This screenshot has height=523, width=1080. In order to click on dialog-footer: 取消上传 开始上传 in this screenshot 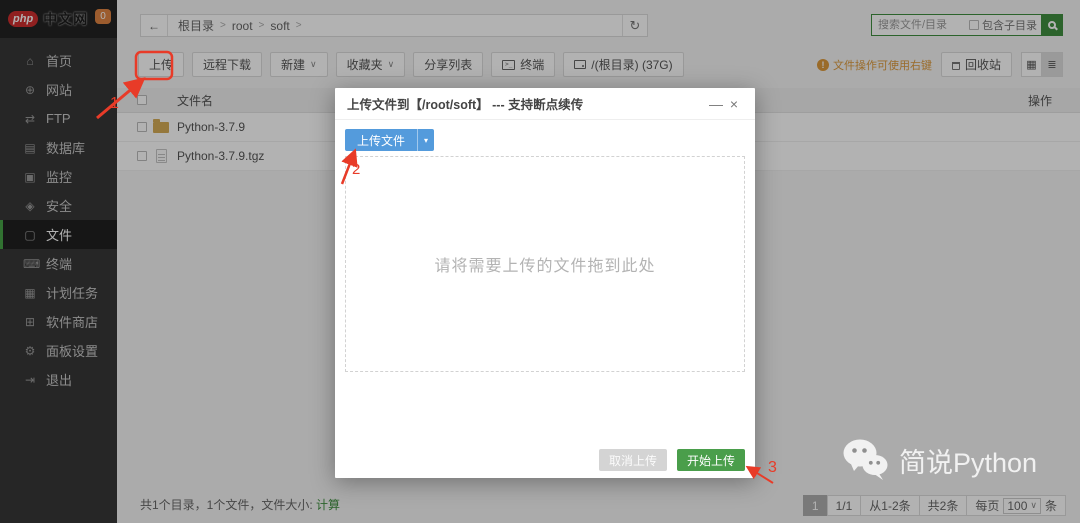, I will do `click(671, 460)`.